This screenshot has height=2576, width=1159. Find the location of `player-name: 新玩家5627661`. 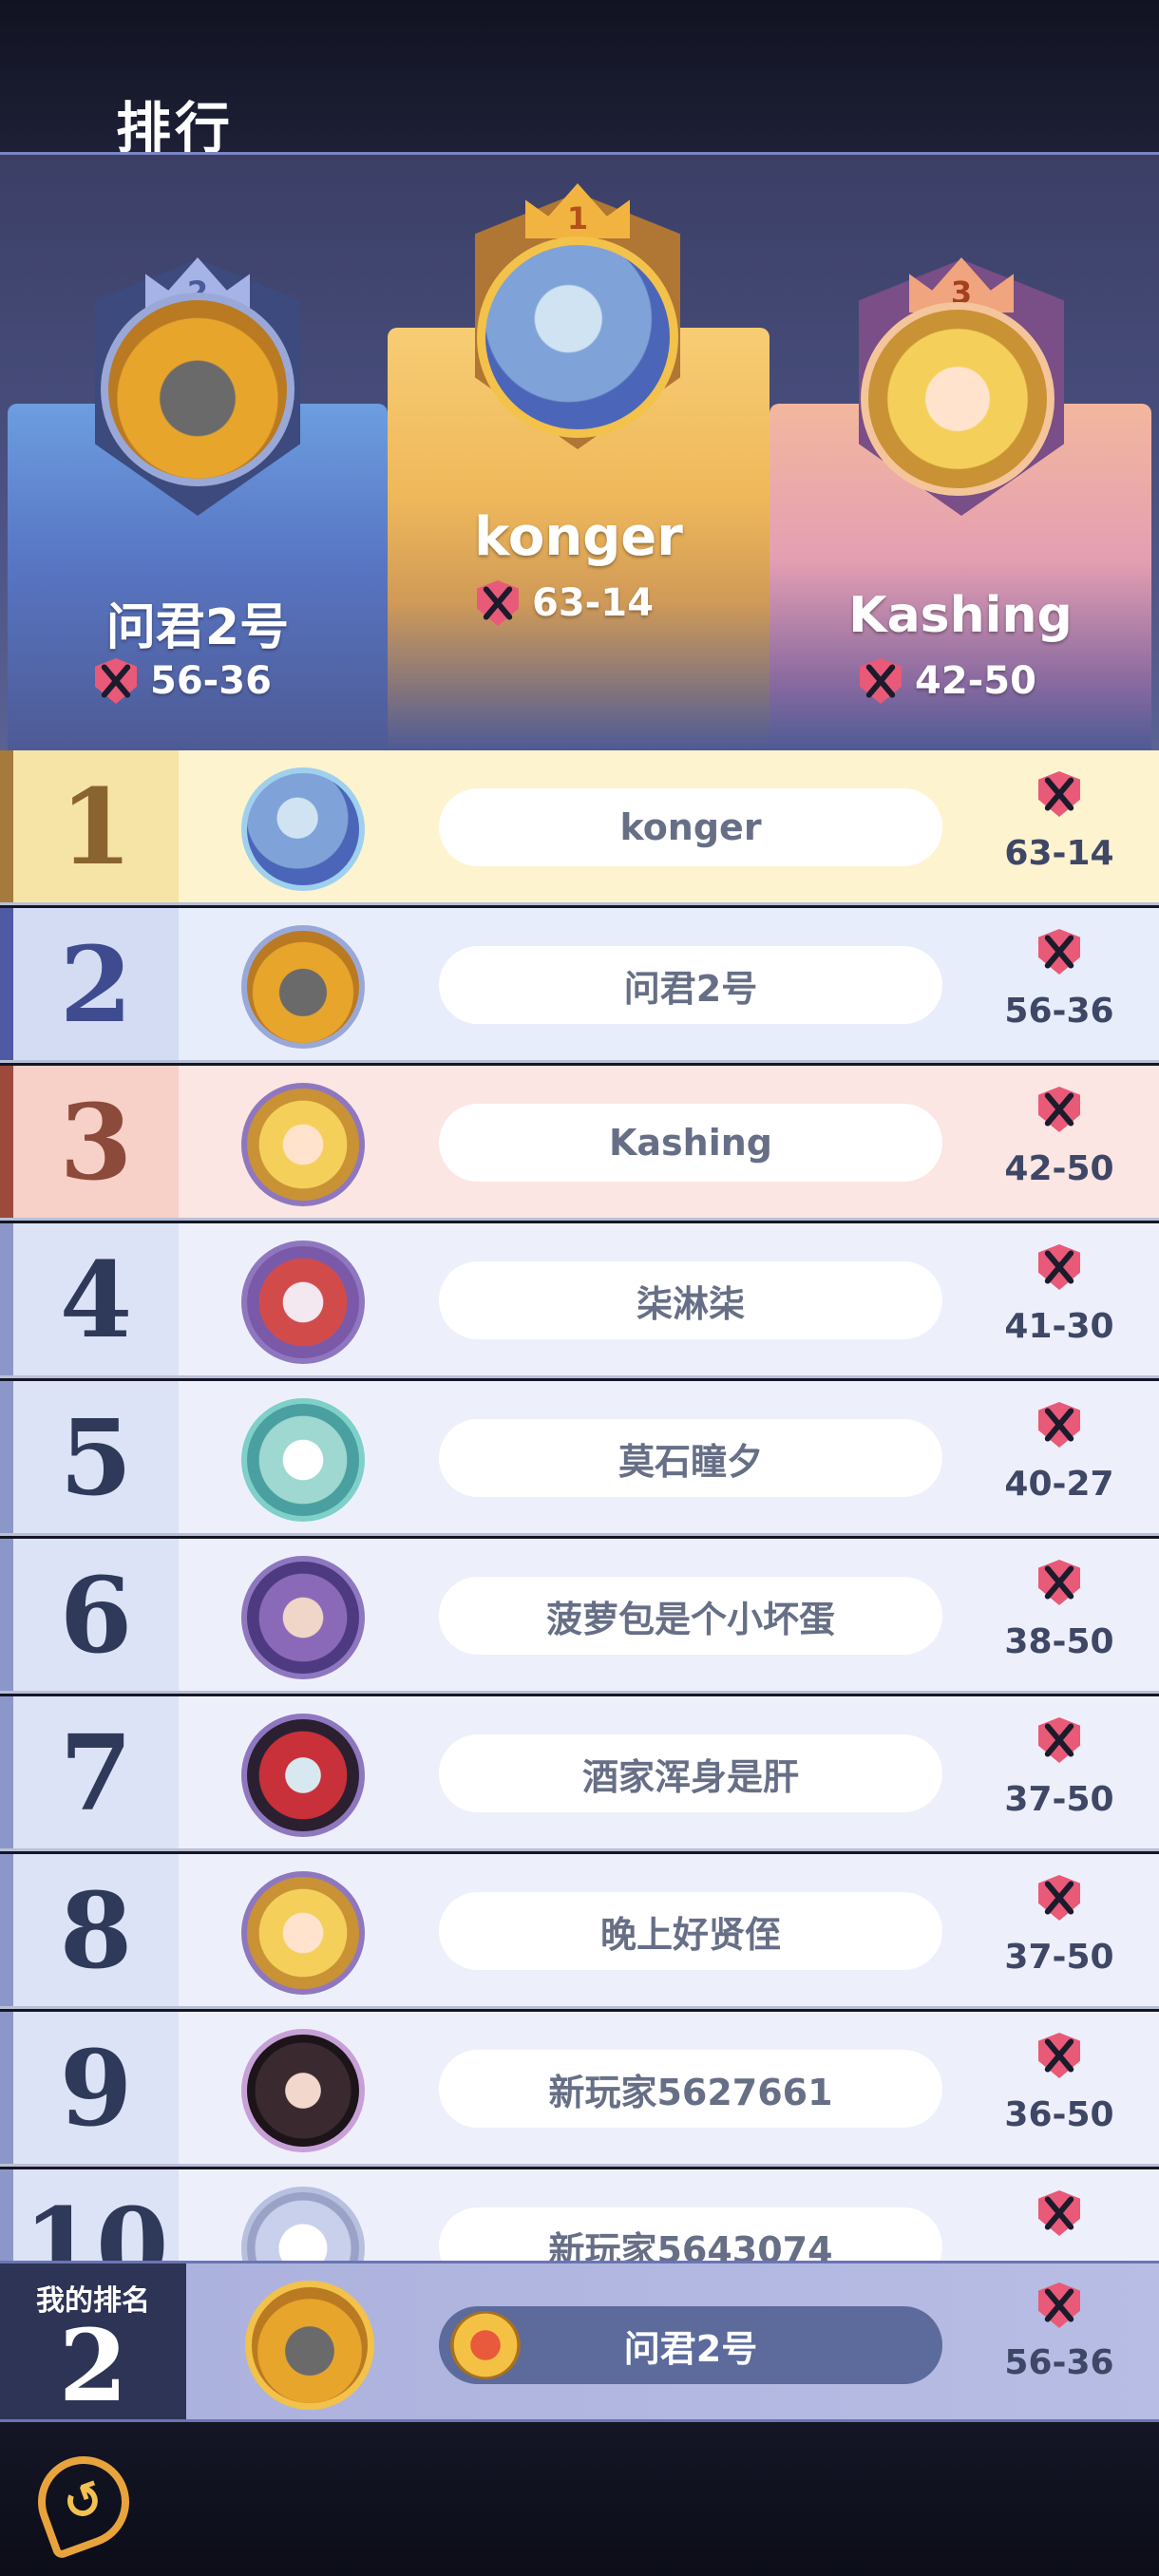

player-name: 新玩家5627661 is located at coordinates (690, 2089).